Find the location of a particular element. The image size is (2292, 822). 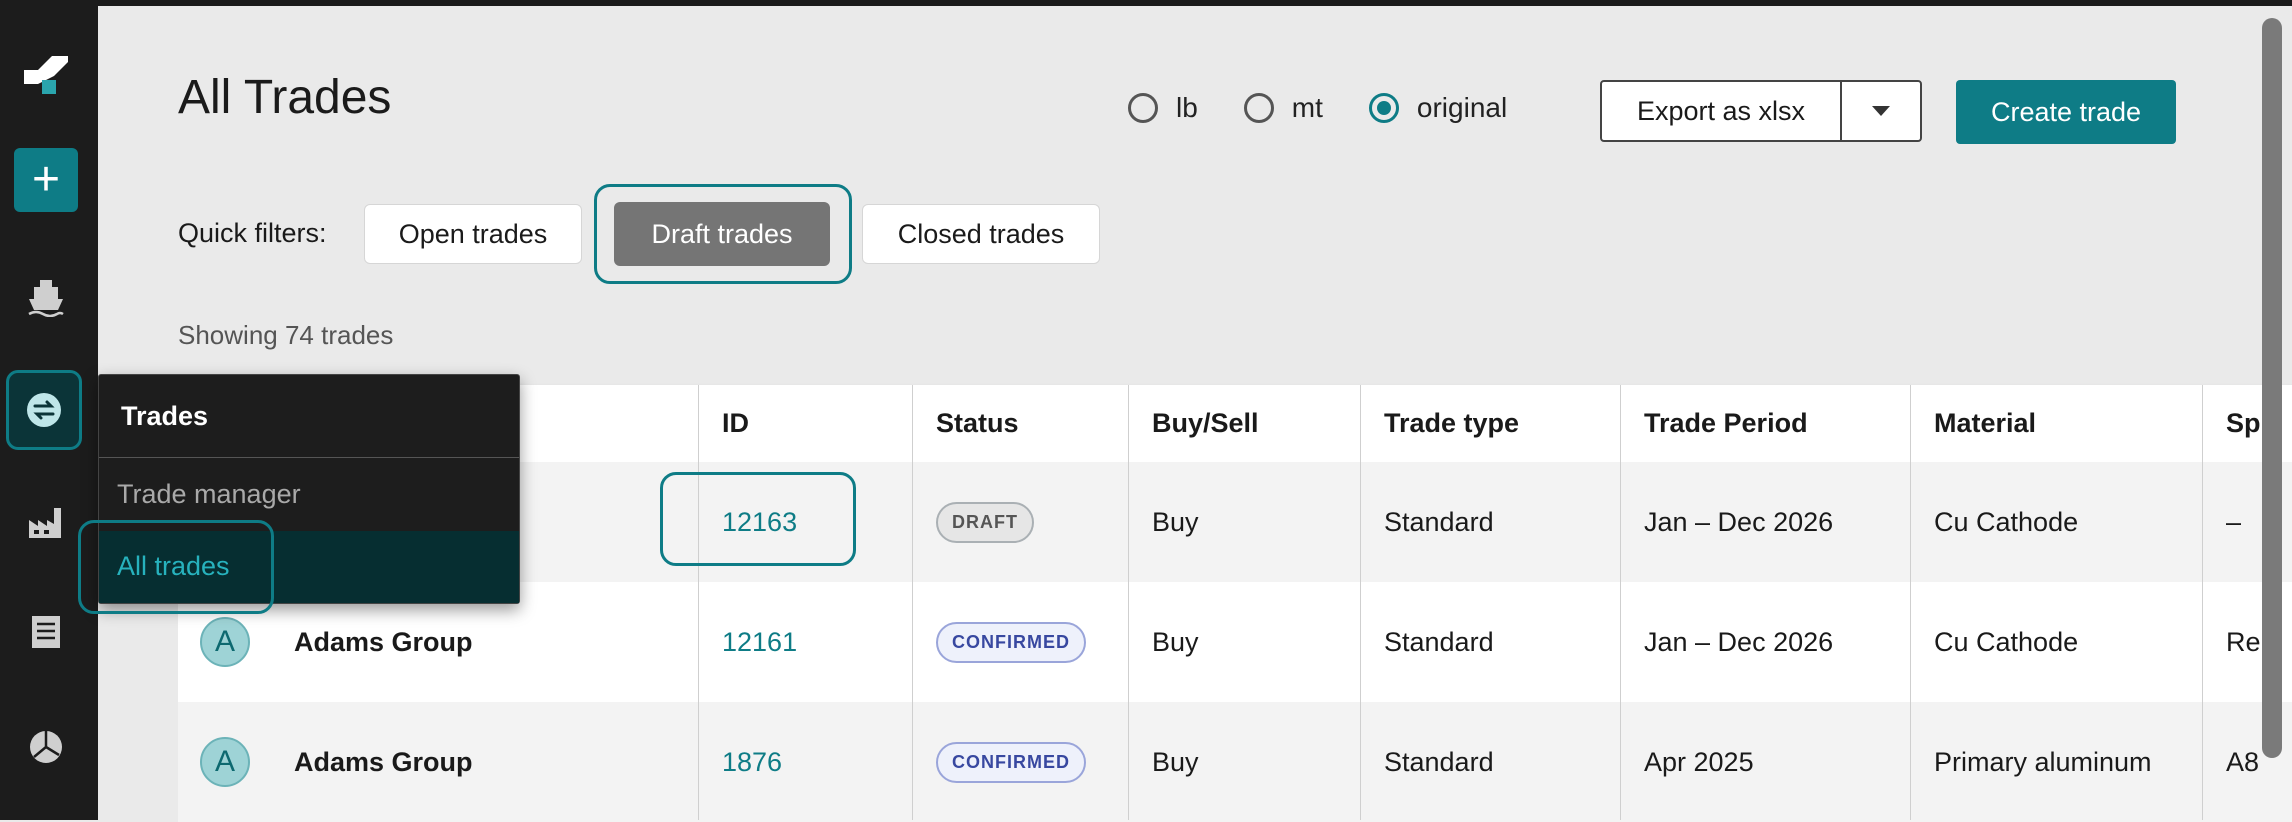

unit-label-mt: mt is located at coordinates (1307, 107).